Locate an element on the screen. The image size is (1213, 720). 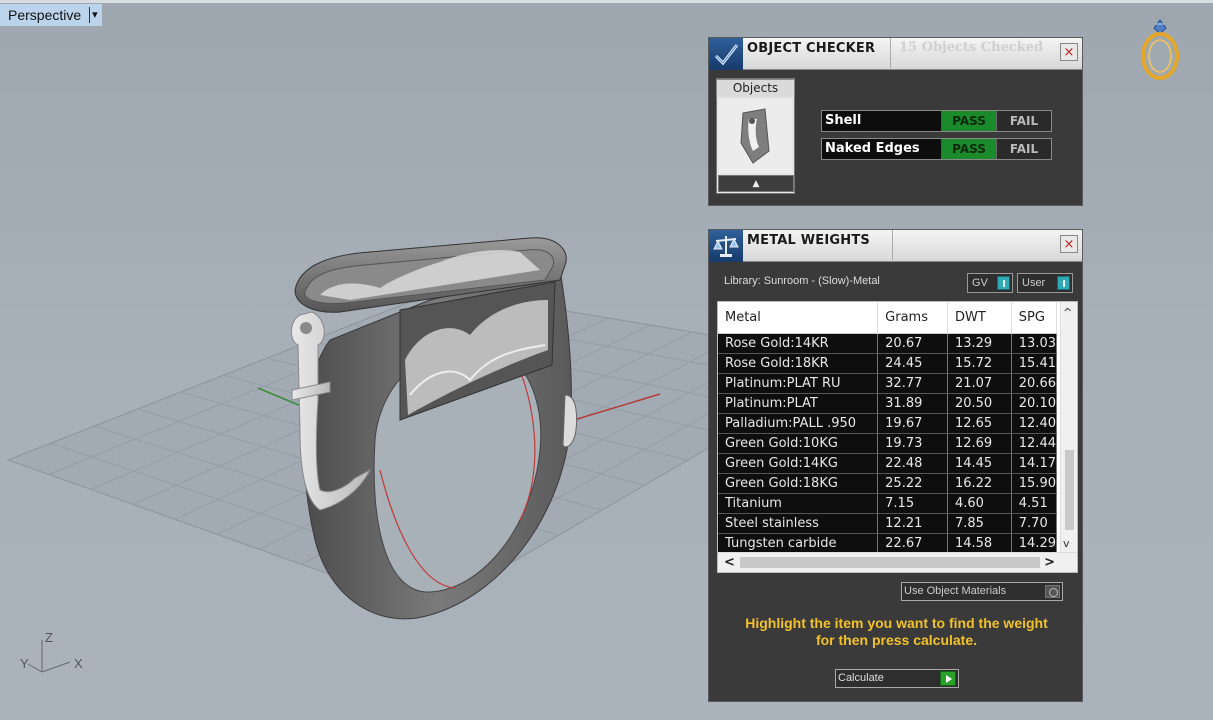
object-checker-header: OBJECT CHECKER 15 Objects Checked × is located at coordinates (895, 54).